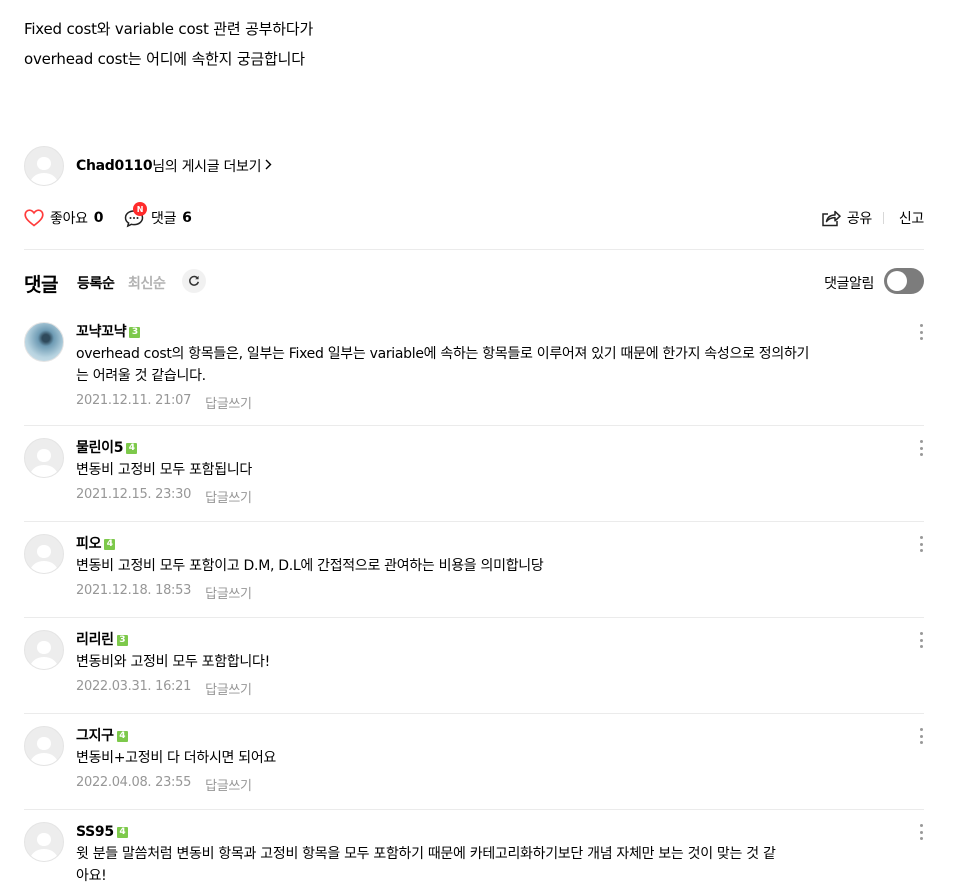 The height and width of the screenshot is (892, 972). Describe the element at coordinates (141, 376) in the screenshot. I see `comment-text-line: 는 어려울 것 같습니다.` at that location.